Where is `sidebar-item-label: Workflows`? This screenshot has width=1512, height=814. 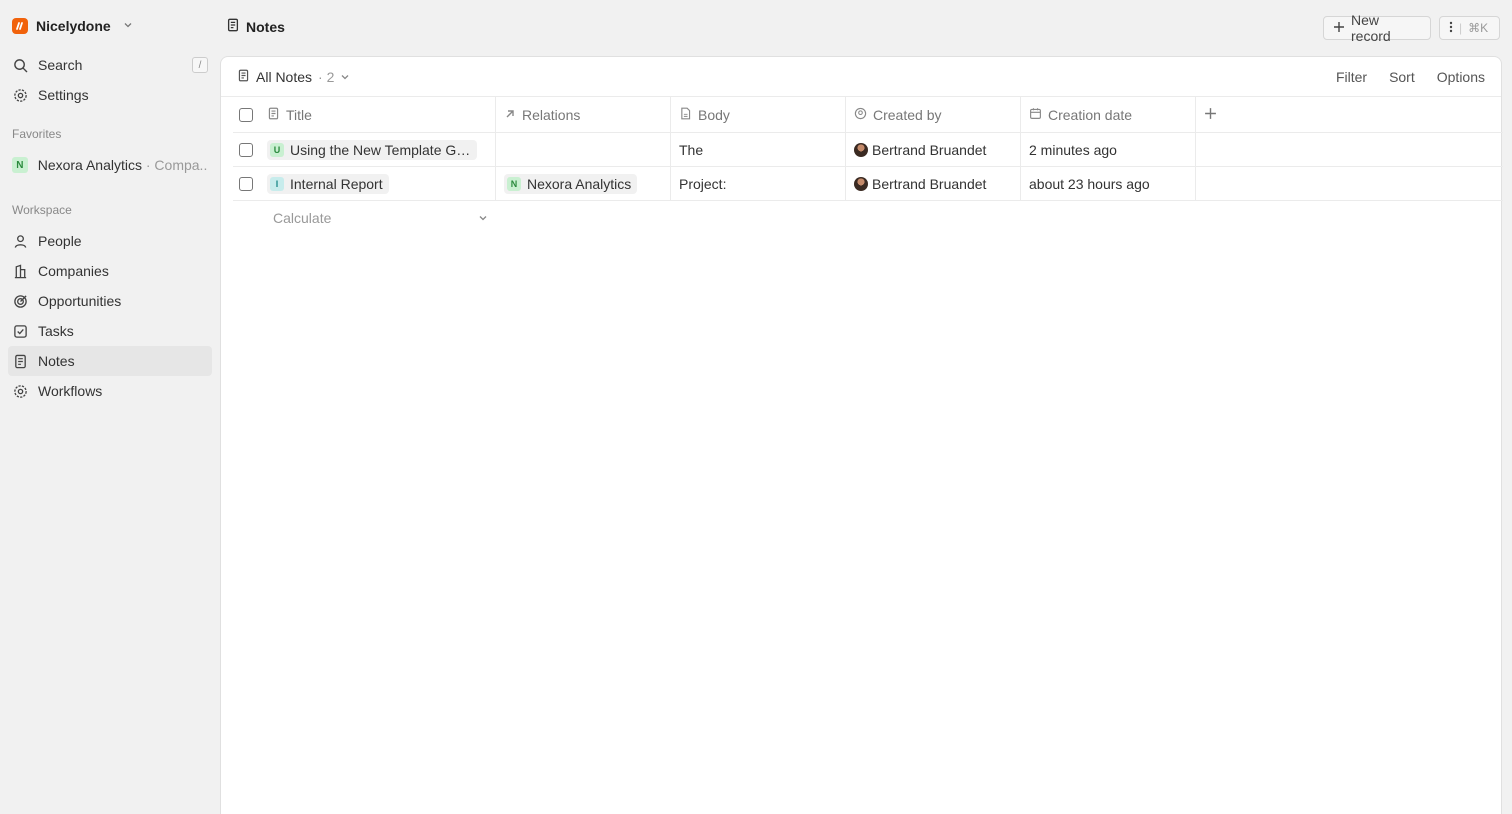
sidebar-item-label: Workflows is located at coordinates (70, 391).